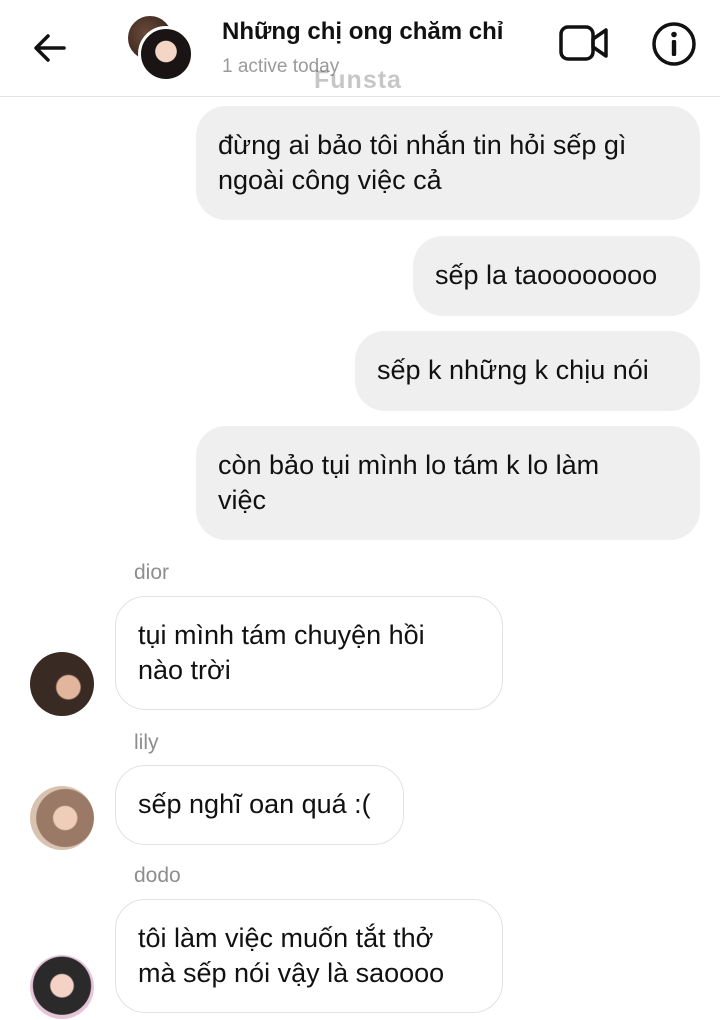 The image size is (720, 1020). Describe the element at coordinates (422, 145) in the screenshot. I see `message-line: đừng ai bảo tôi nhắn tin hỏi sếp gì` at that location.